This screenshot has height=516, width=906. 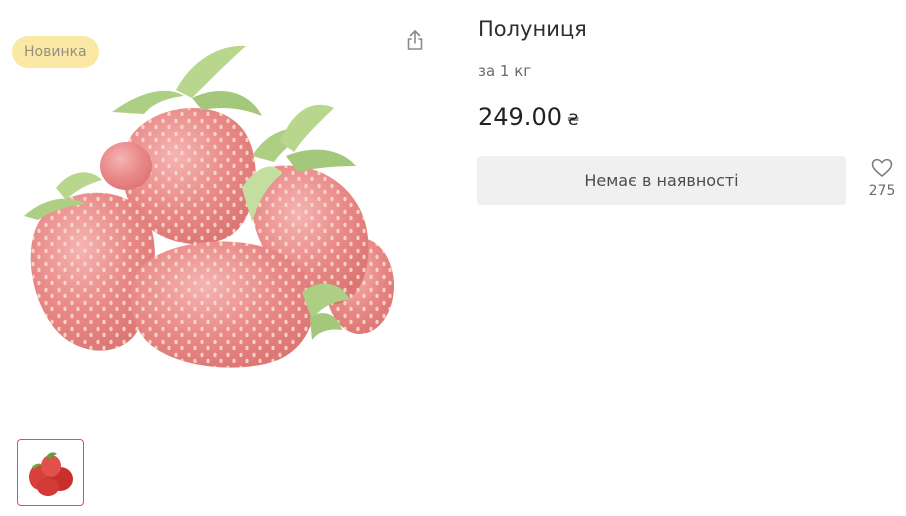 I want to click on share-icon, so click(x=415, y=40).